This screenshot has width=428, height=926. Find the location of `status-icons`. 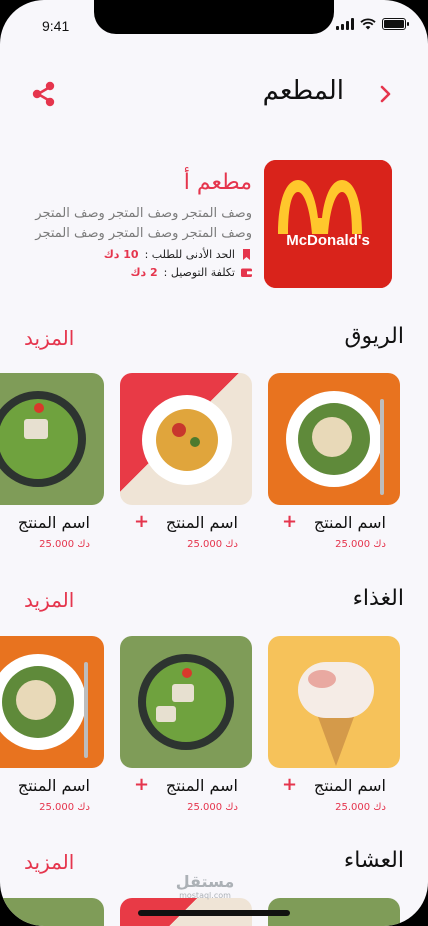

status-icons is located at coordinates (372, 24).